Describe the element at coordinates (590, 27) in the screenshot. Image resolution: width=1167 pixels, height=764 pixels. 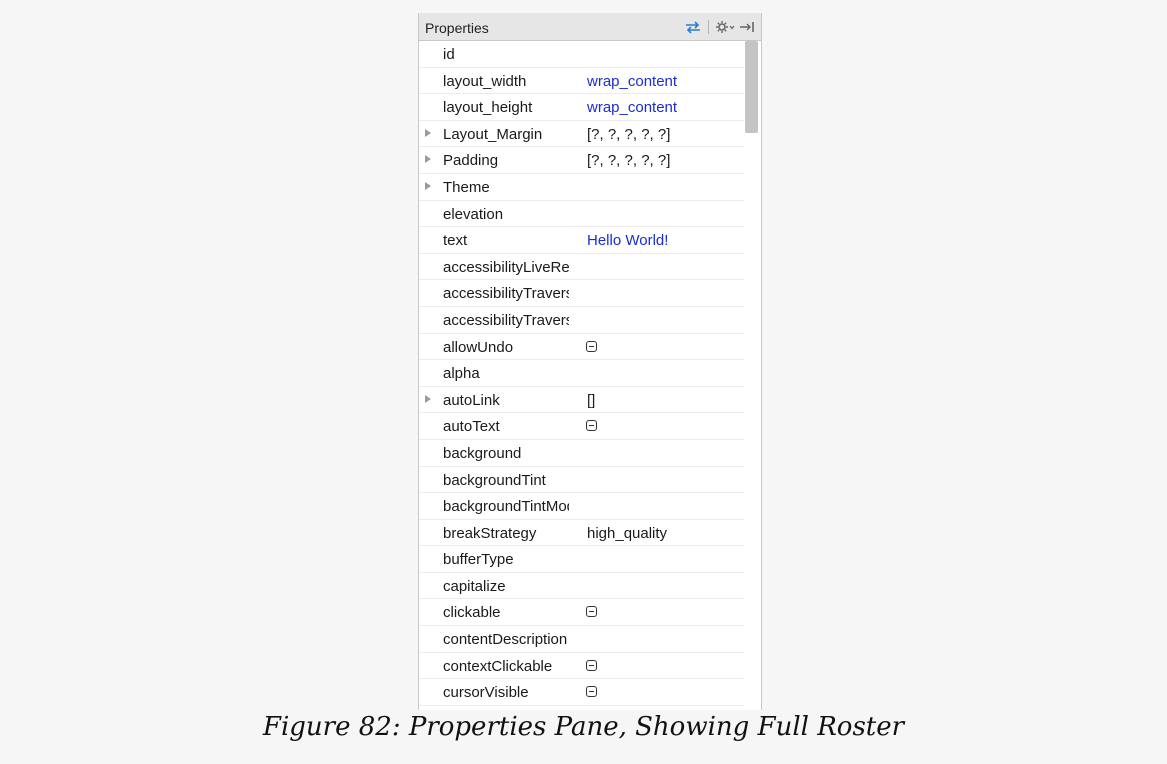
I see `panel-header: Properties` at that location.